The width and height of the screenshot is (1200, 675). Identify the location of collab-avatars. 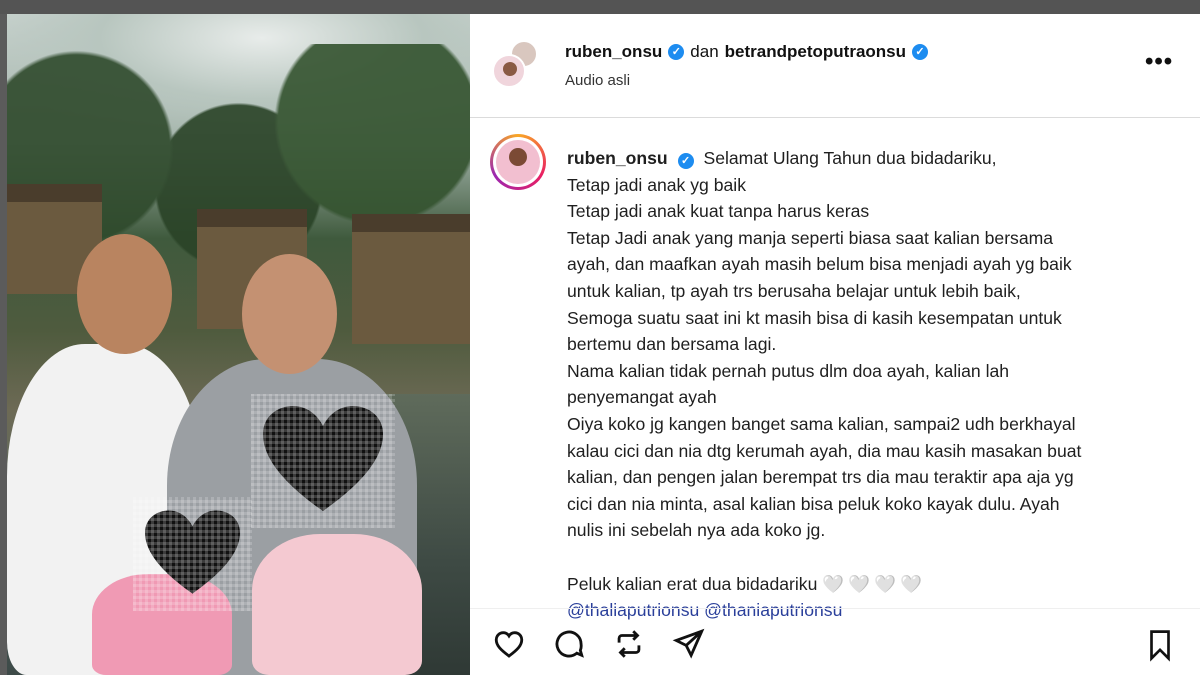
(515, 65).